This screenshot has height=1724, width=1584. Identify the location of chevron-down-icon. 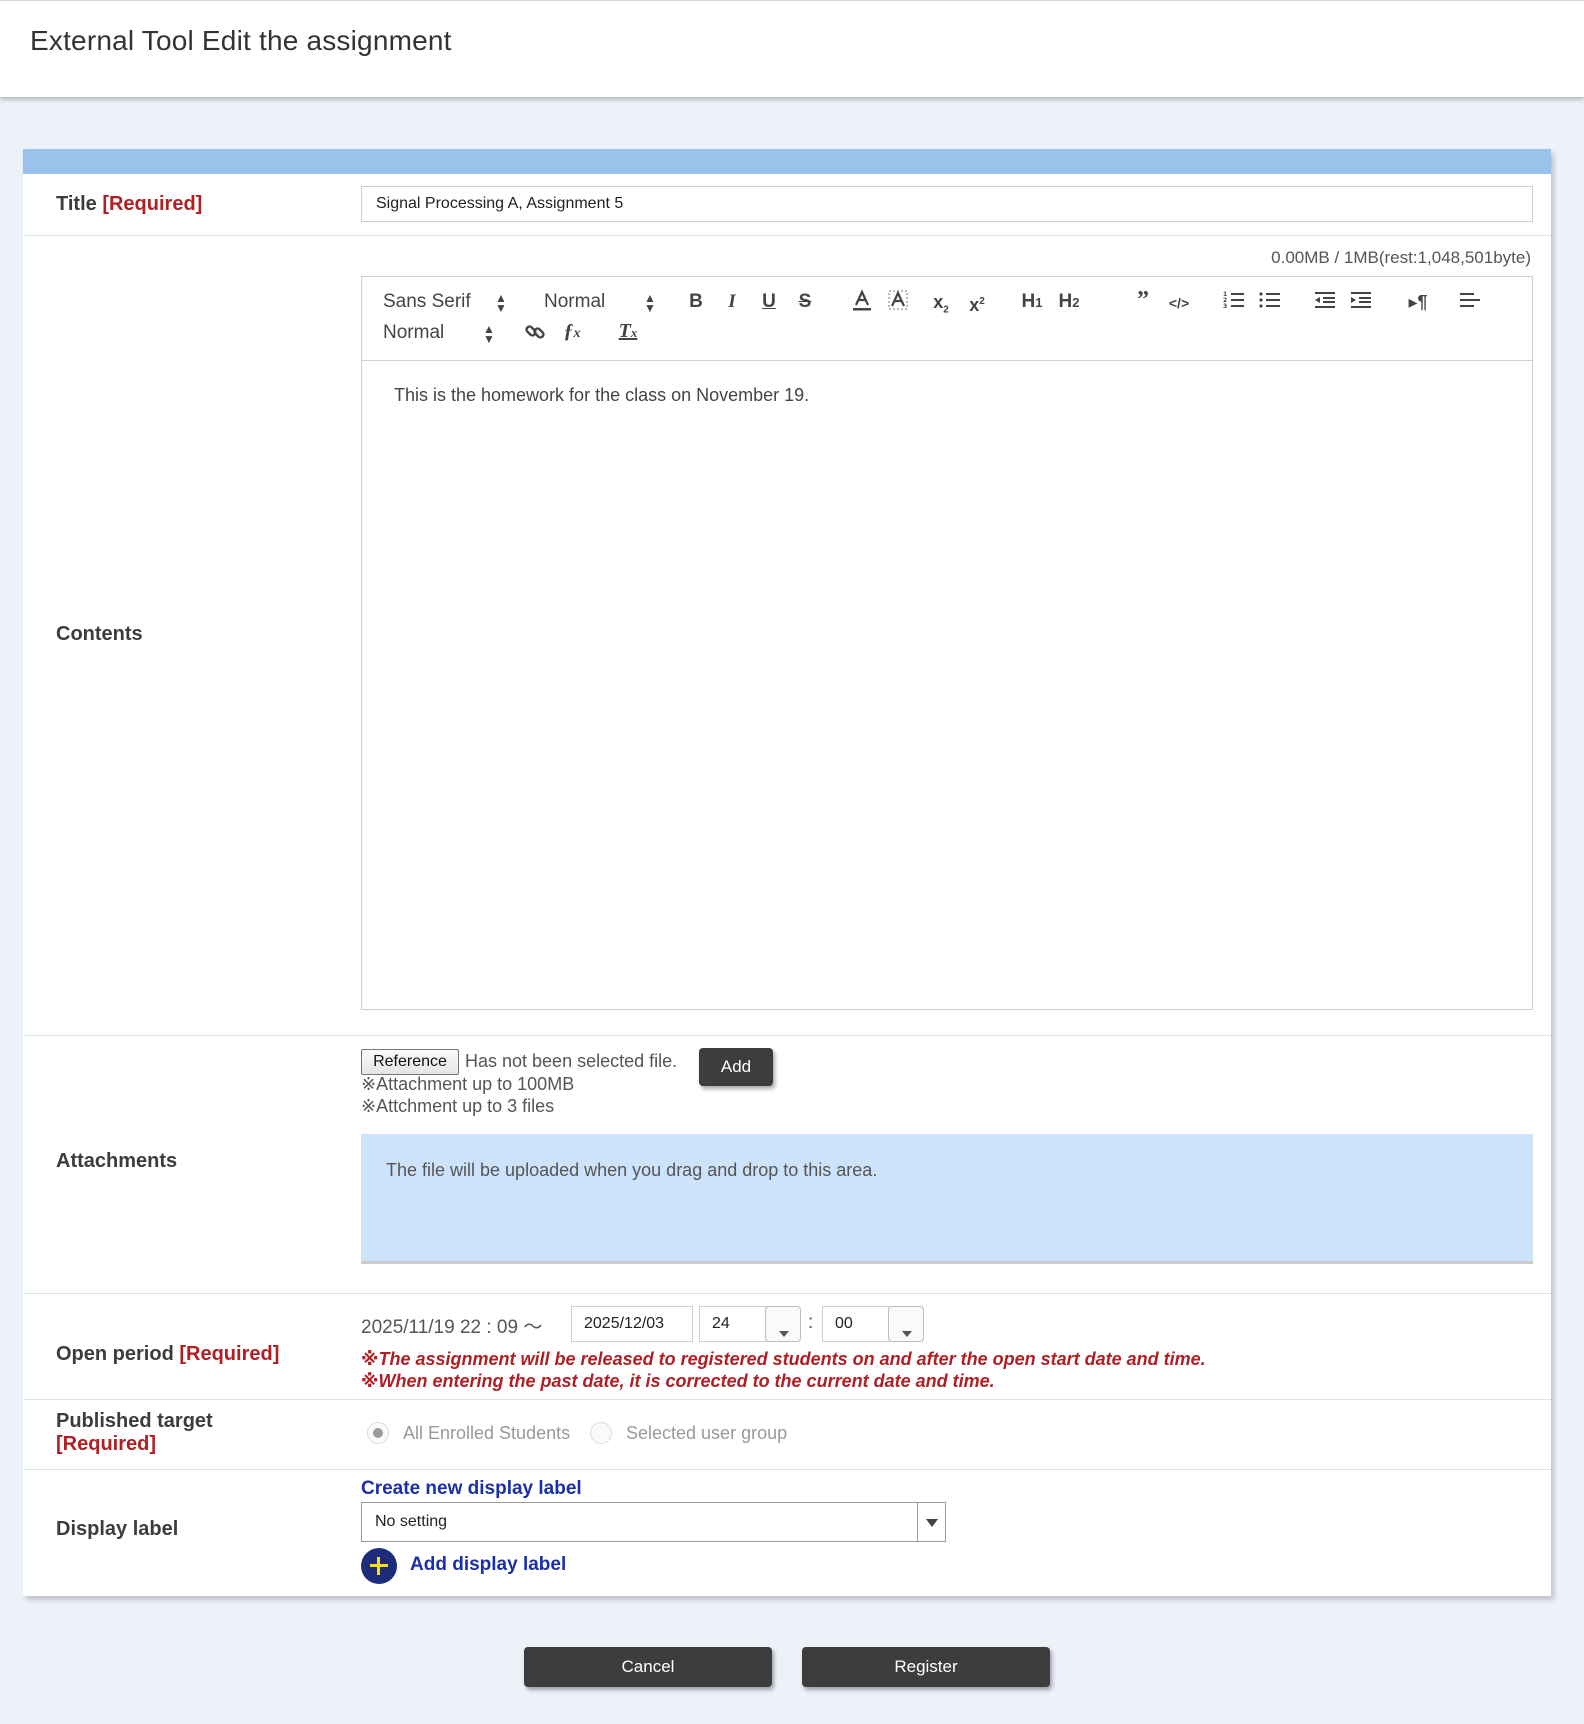
(931, 1522).